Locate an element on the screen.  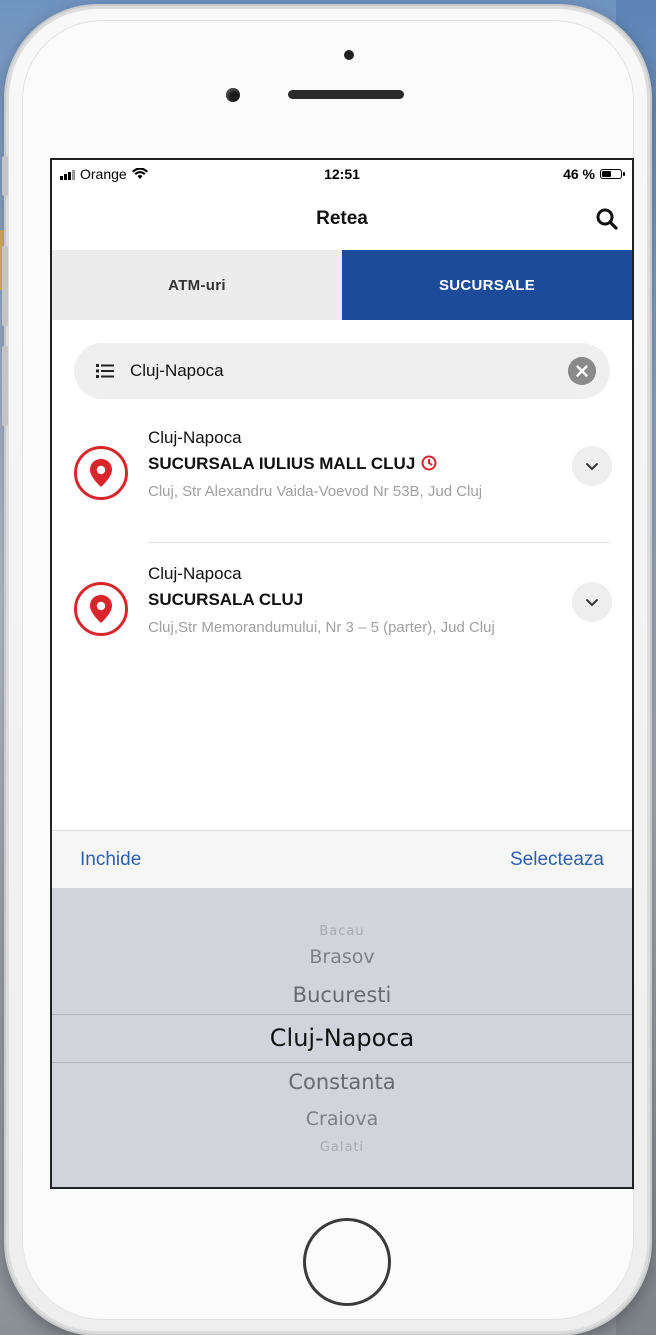
list-icon is located at coordinates (105, 371).